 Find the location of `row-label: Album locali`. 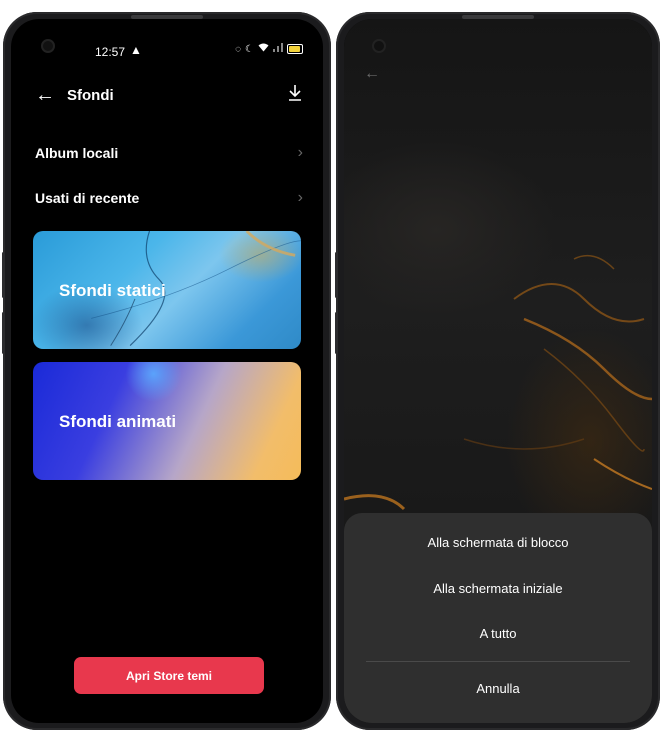

row-label: Album locali is located at coordinates (77, 153).